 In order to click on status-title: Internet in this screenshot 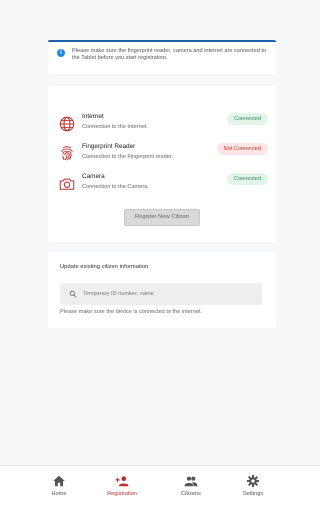, I will do `click(93, 116)`.